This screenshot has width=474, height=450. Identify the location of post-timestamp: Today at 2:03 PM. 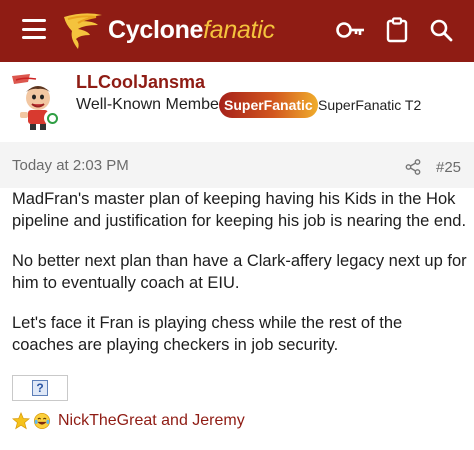
(70, 165).